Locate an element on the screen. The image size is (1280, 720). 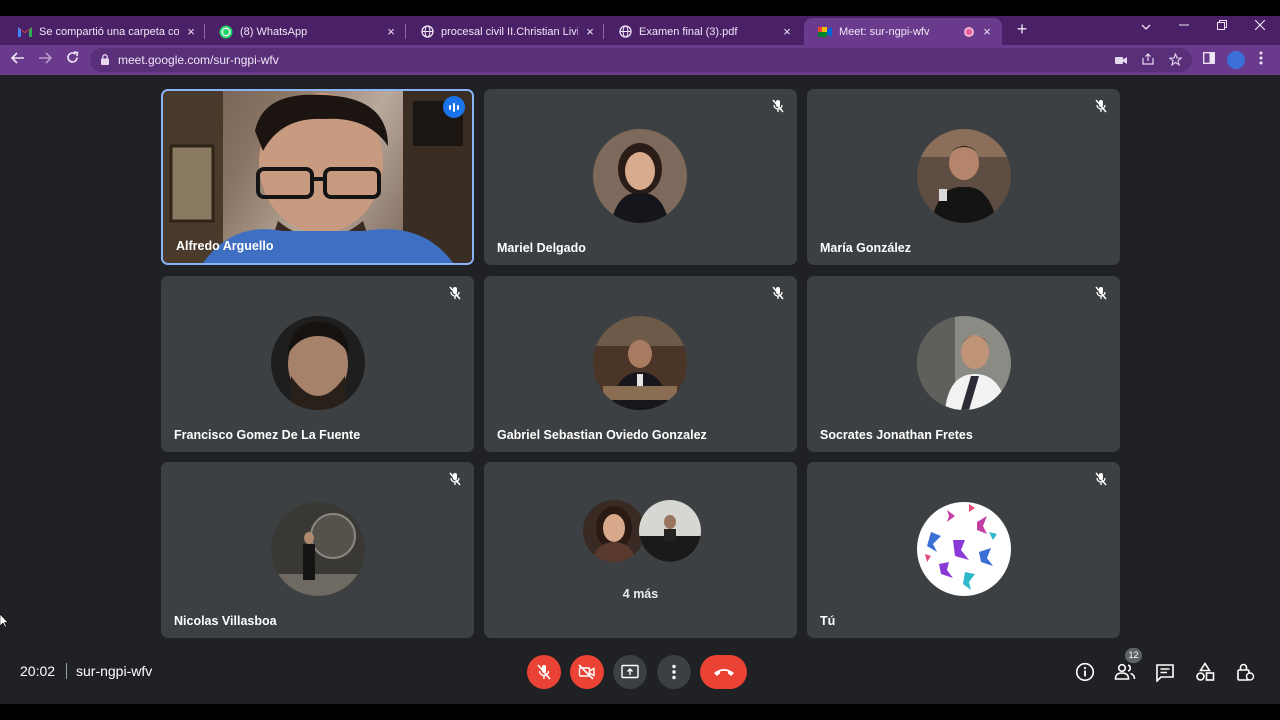
address-bar: meet.google.com/sur-ngpi-wfv is located at coordinates (641, 60).